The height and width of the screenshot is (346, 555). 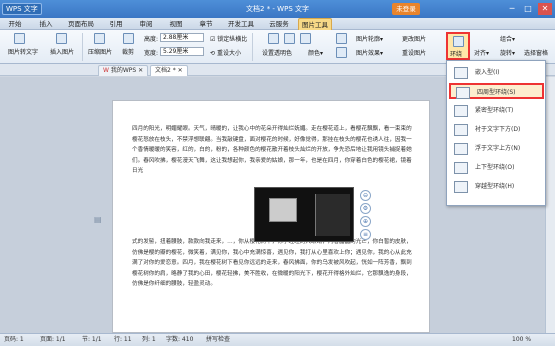 I want to click on title-bar: WPS 文字 ▾ 文档2 * - WPS 文字 未登录 ─ □ ✕, so click(x=277, y=12).